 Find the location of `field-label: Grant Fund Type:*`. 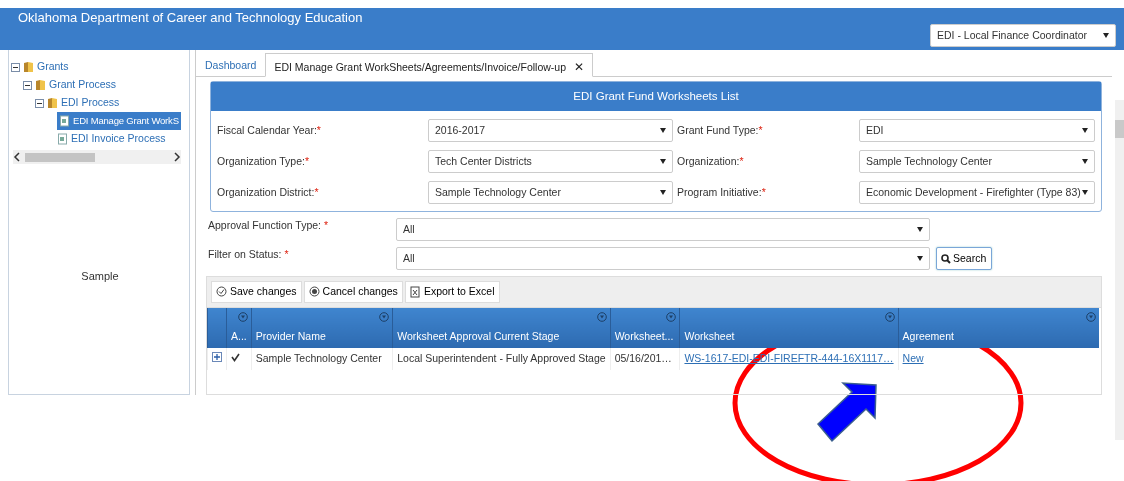

field-label: Grant Fund Type:* is located at coordinates (720, 130).